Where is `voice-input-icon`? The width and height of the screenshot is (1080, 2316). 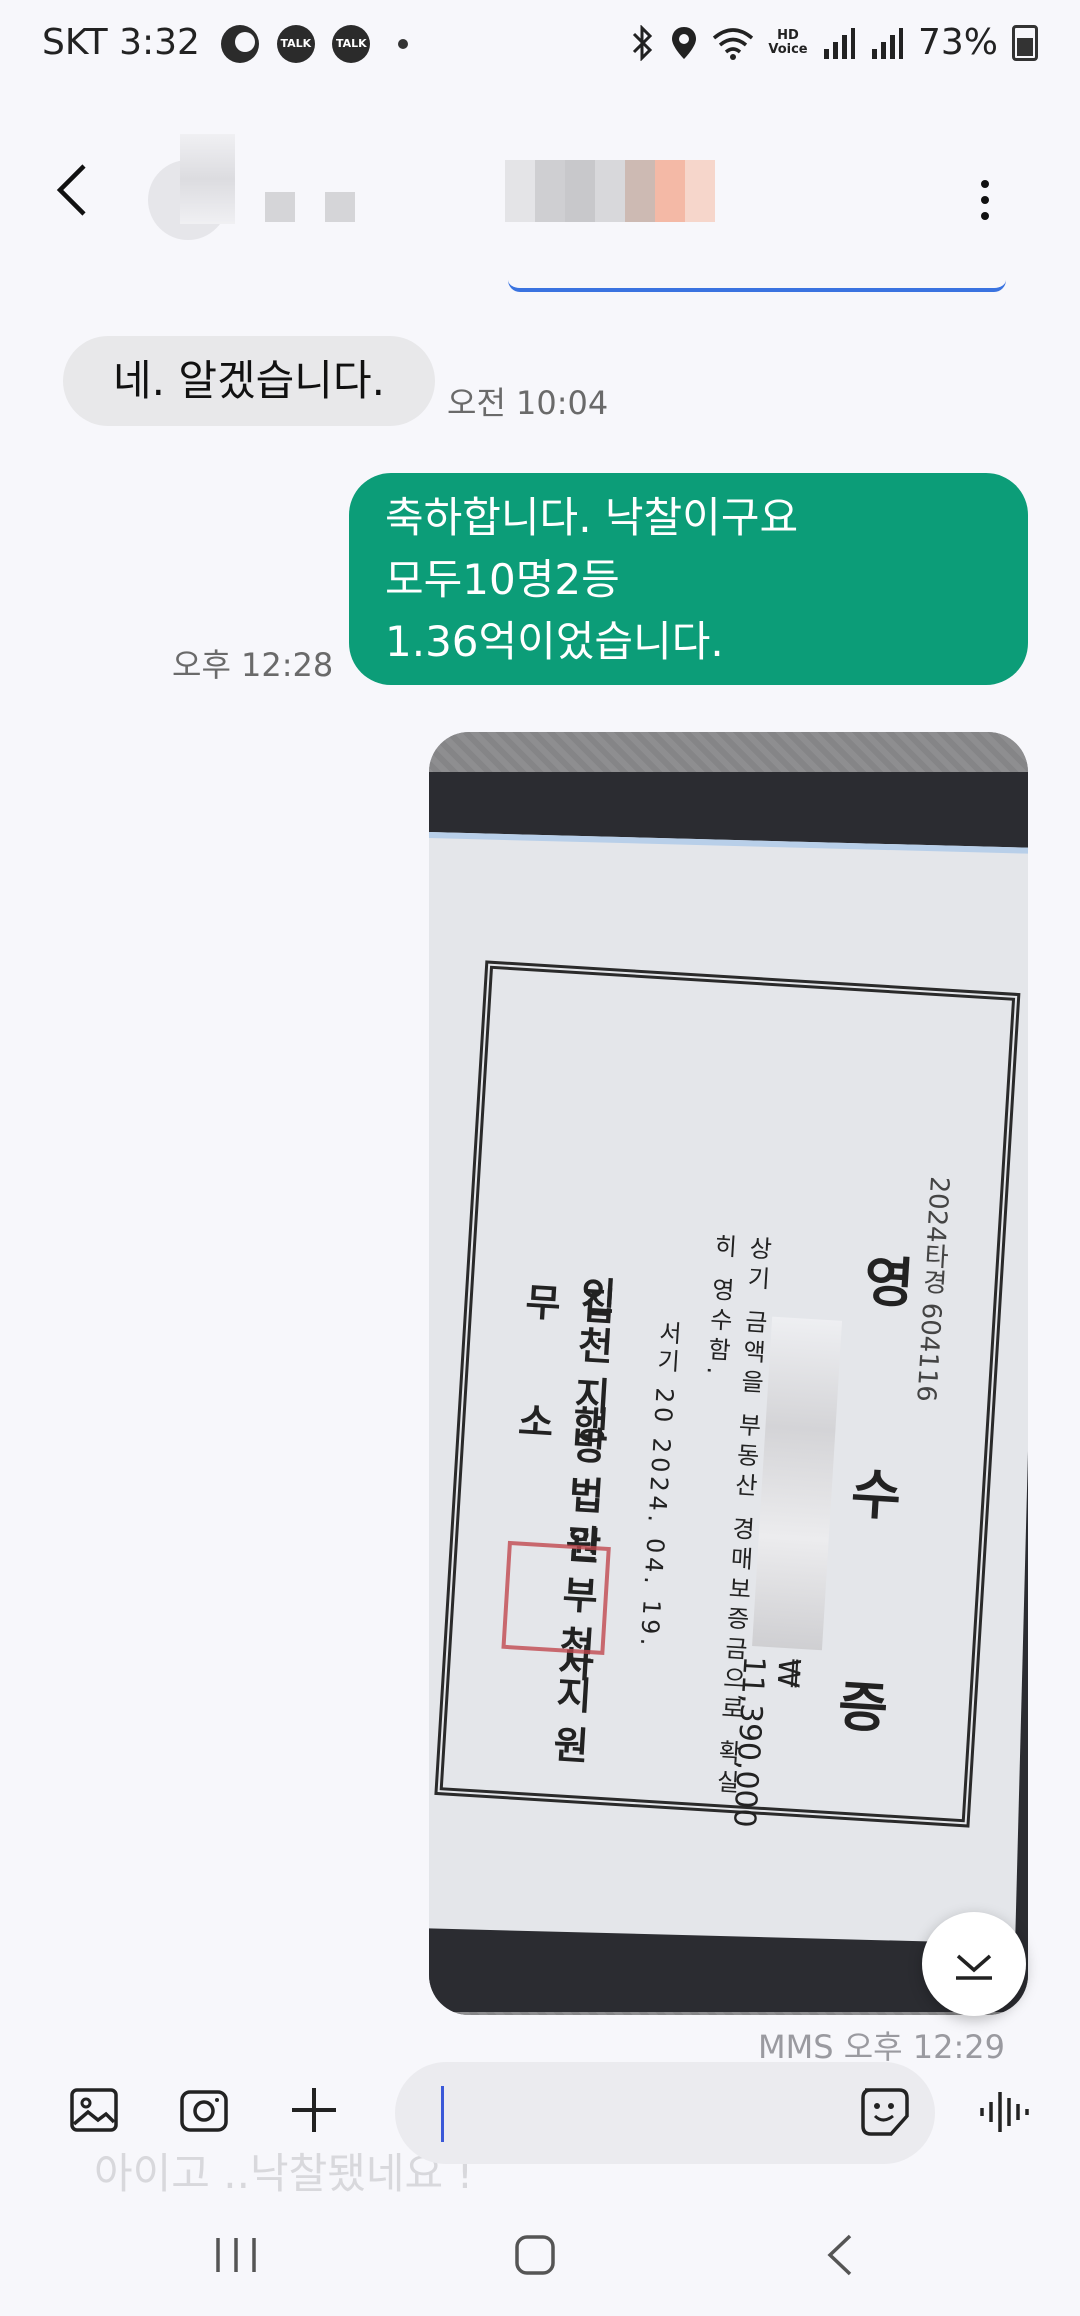 voice-input-icon is located at coordinates (1004, 2112).